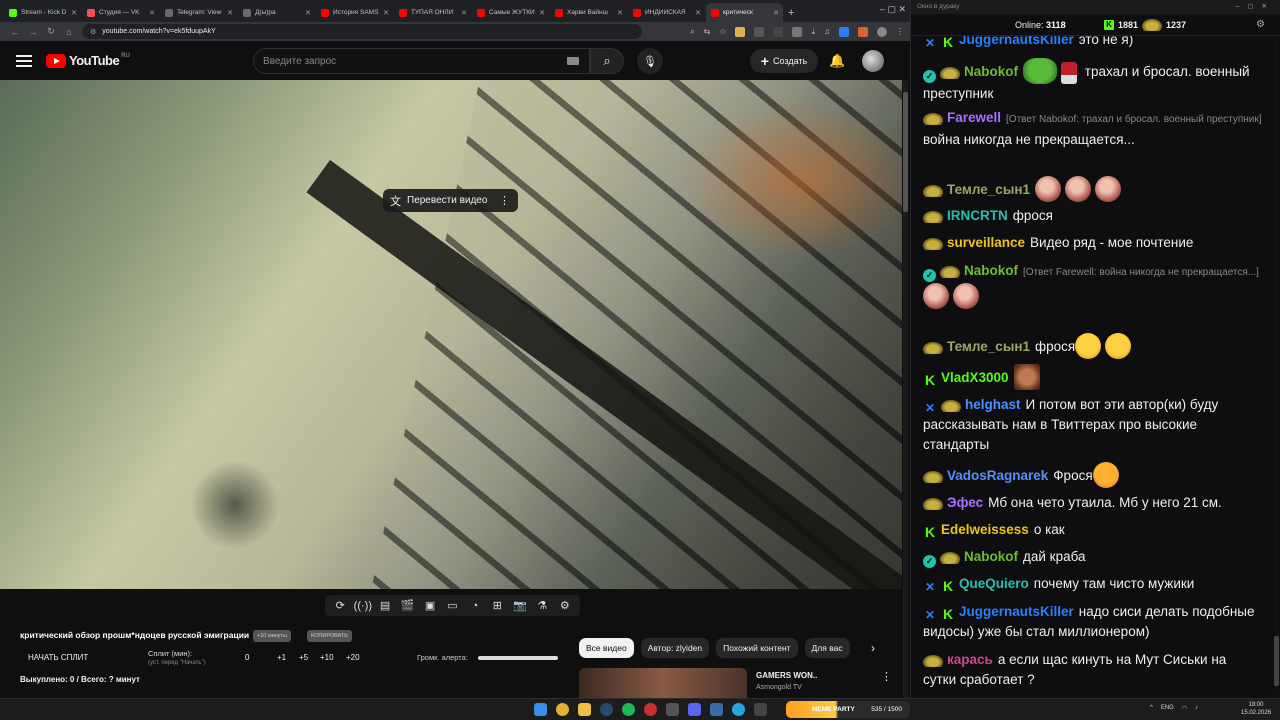 This screenshot has height=720, width=1280. What do you see at coordinates (421, 61) in the screenshot?
I see `search-input: Введите запрос` at bounding box center [421, 61].